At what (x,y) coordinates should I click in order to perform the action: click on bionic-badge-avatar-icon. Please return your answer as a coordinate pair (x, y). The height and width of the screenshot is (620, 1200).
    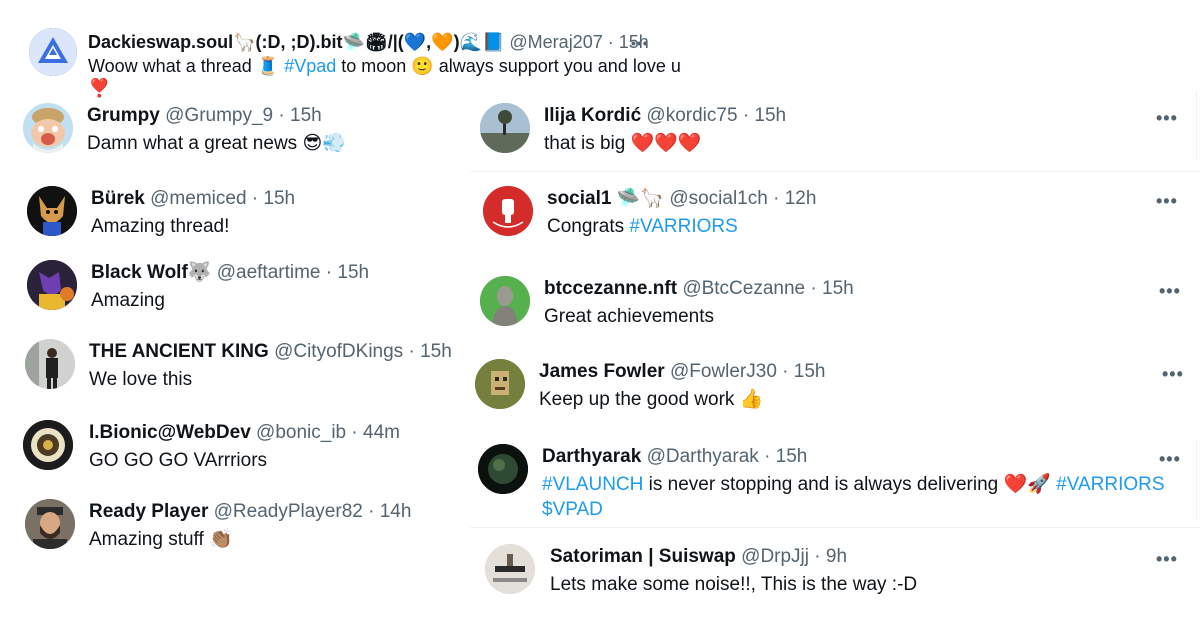
    Looking at the image, I should click on (48, 445).